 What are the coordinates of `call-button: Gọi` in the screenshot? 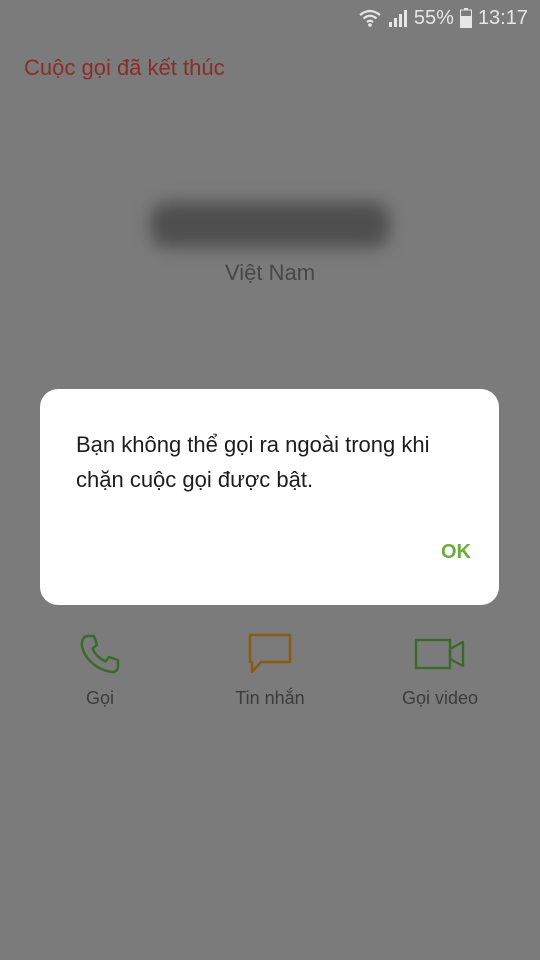 It's located at (100, 669).